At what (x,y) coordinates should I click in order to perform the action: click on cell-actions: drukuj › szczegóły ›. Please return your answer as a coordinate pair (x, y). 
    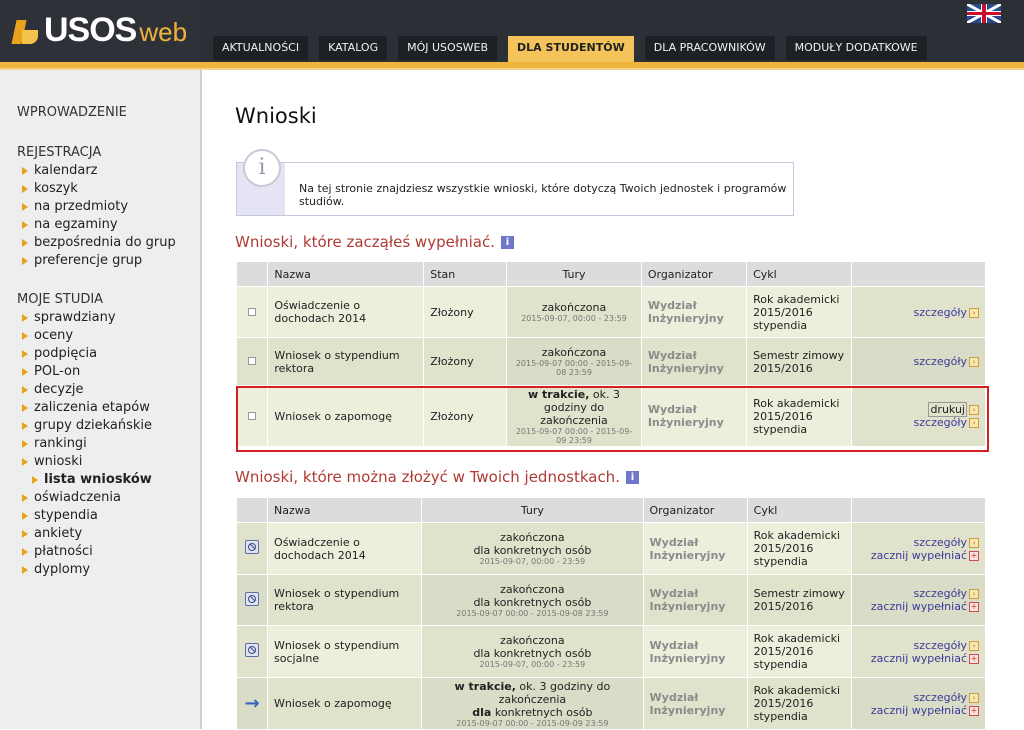
    Looking at the image, I should click on (918, 416).